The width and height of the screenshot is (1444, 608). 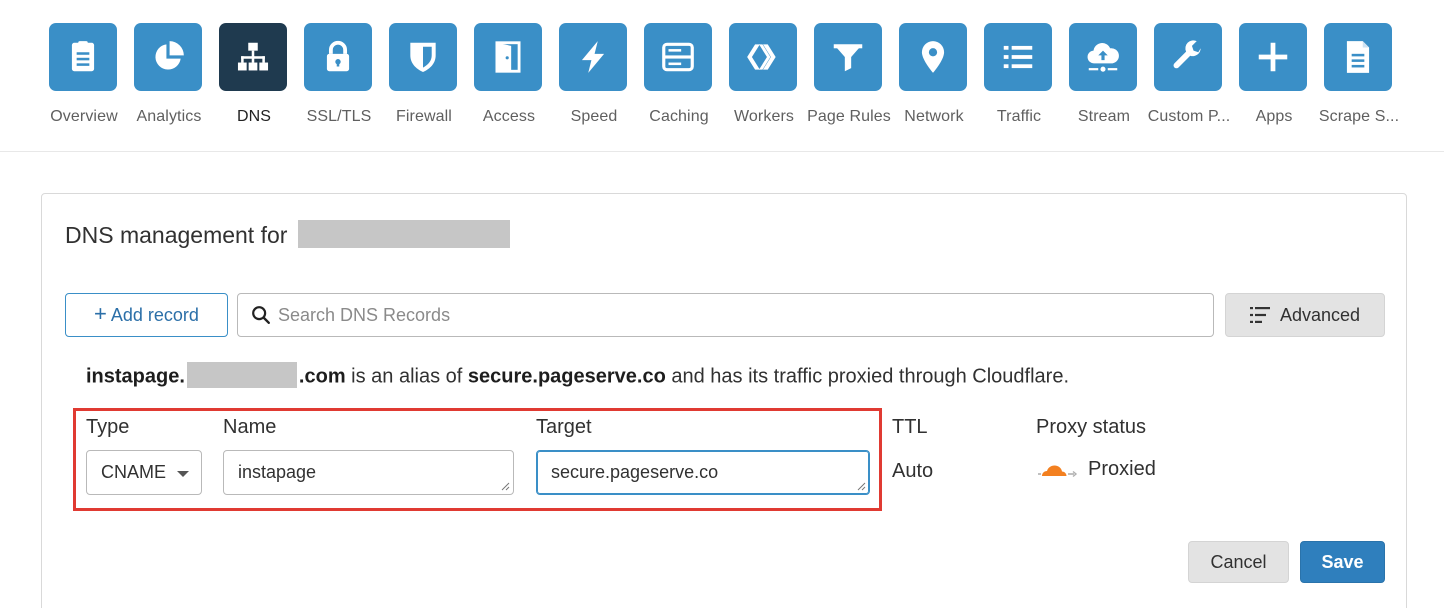 I want to click on proxy-status-value: Proxied, so click(x=1122, y=469).